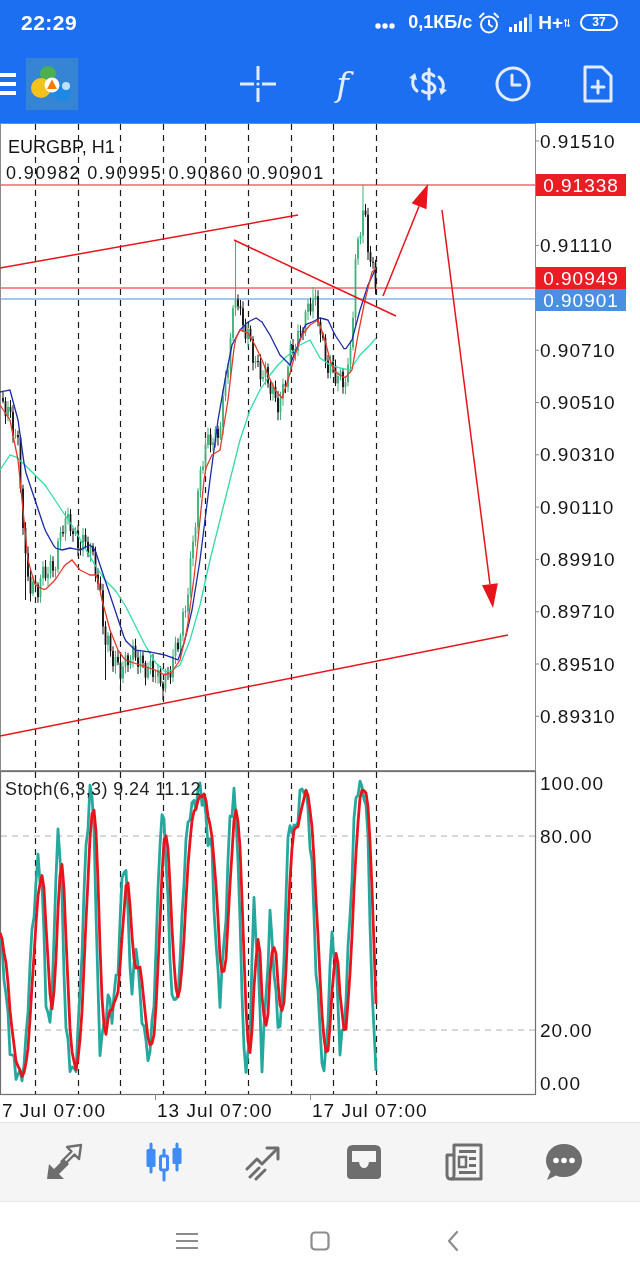 The image size is (640, 1280). Describe the element at coordinates (440, 22) in the screenshot. I see `network-speed: 0,1КБ/с` at that location.